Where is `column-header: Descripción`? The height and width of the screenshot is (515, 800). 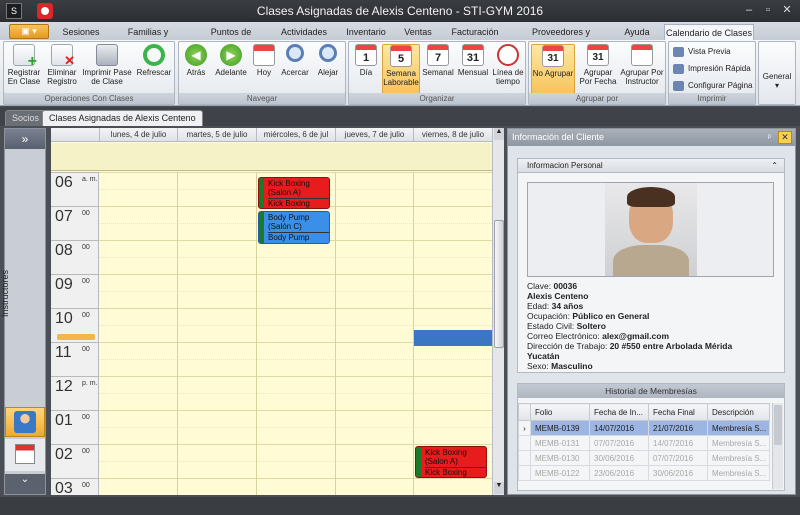 column-header: Descripción is located at coordinates (738, 412).